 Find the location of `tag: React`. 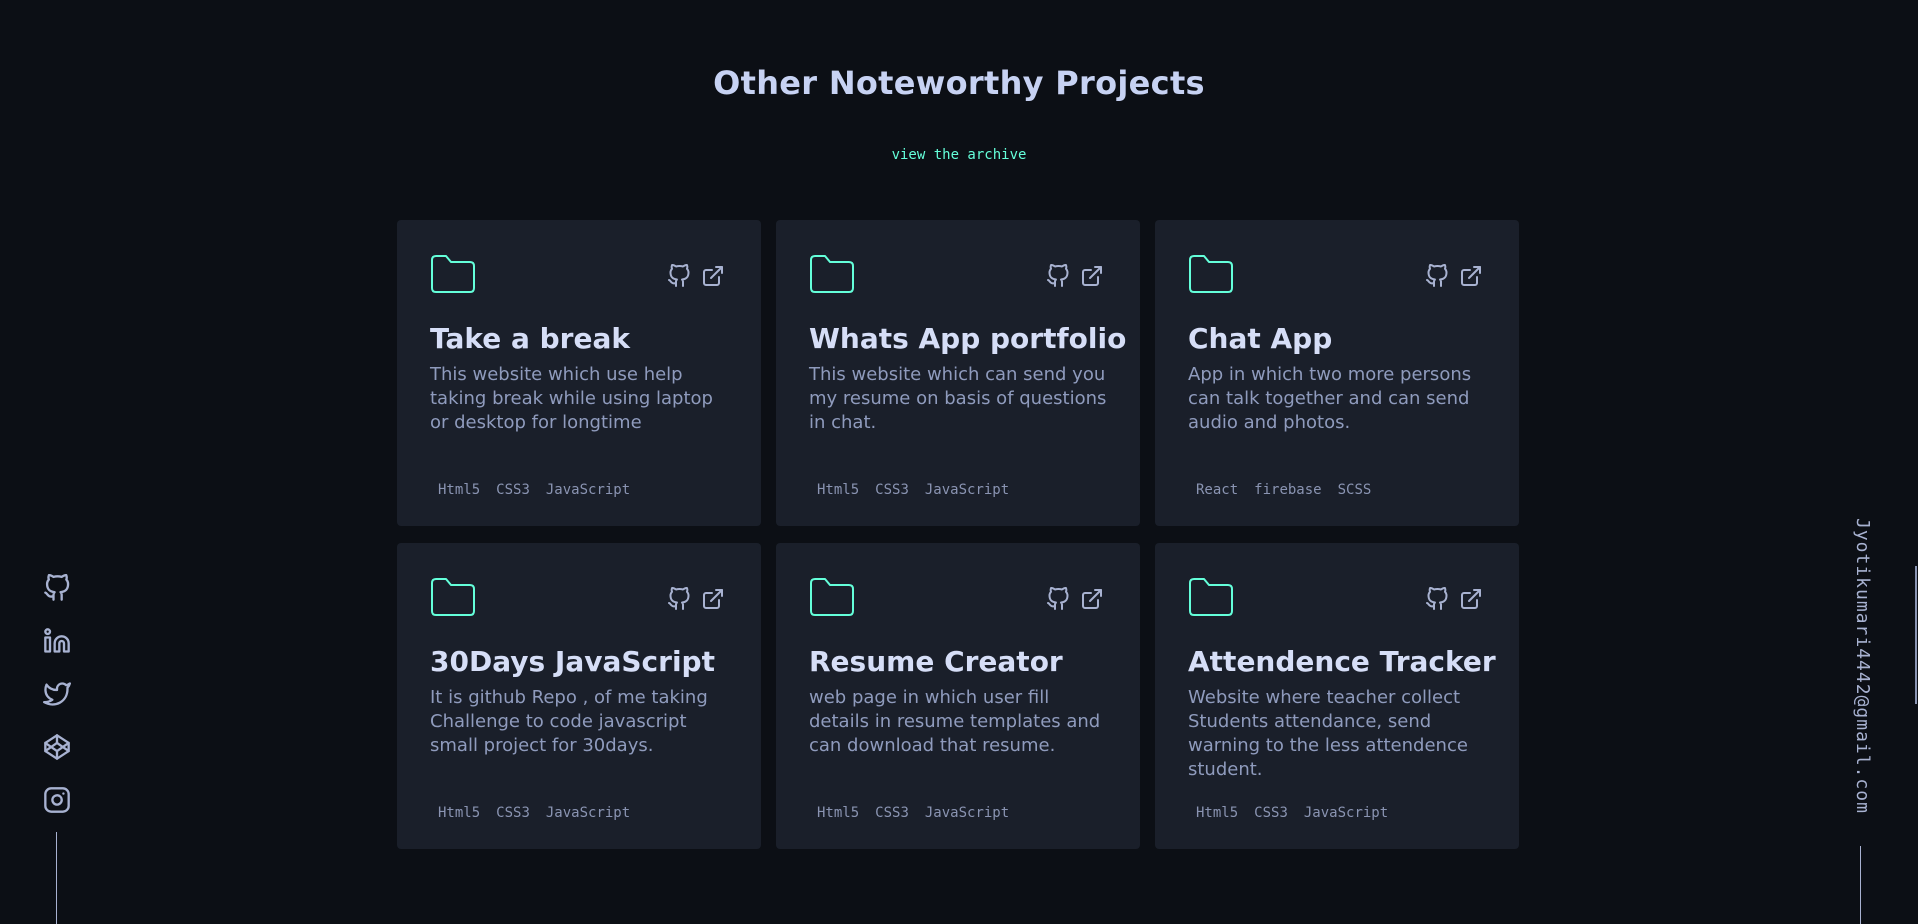

tag: React is located at coordinates (1217, 490).